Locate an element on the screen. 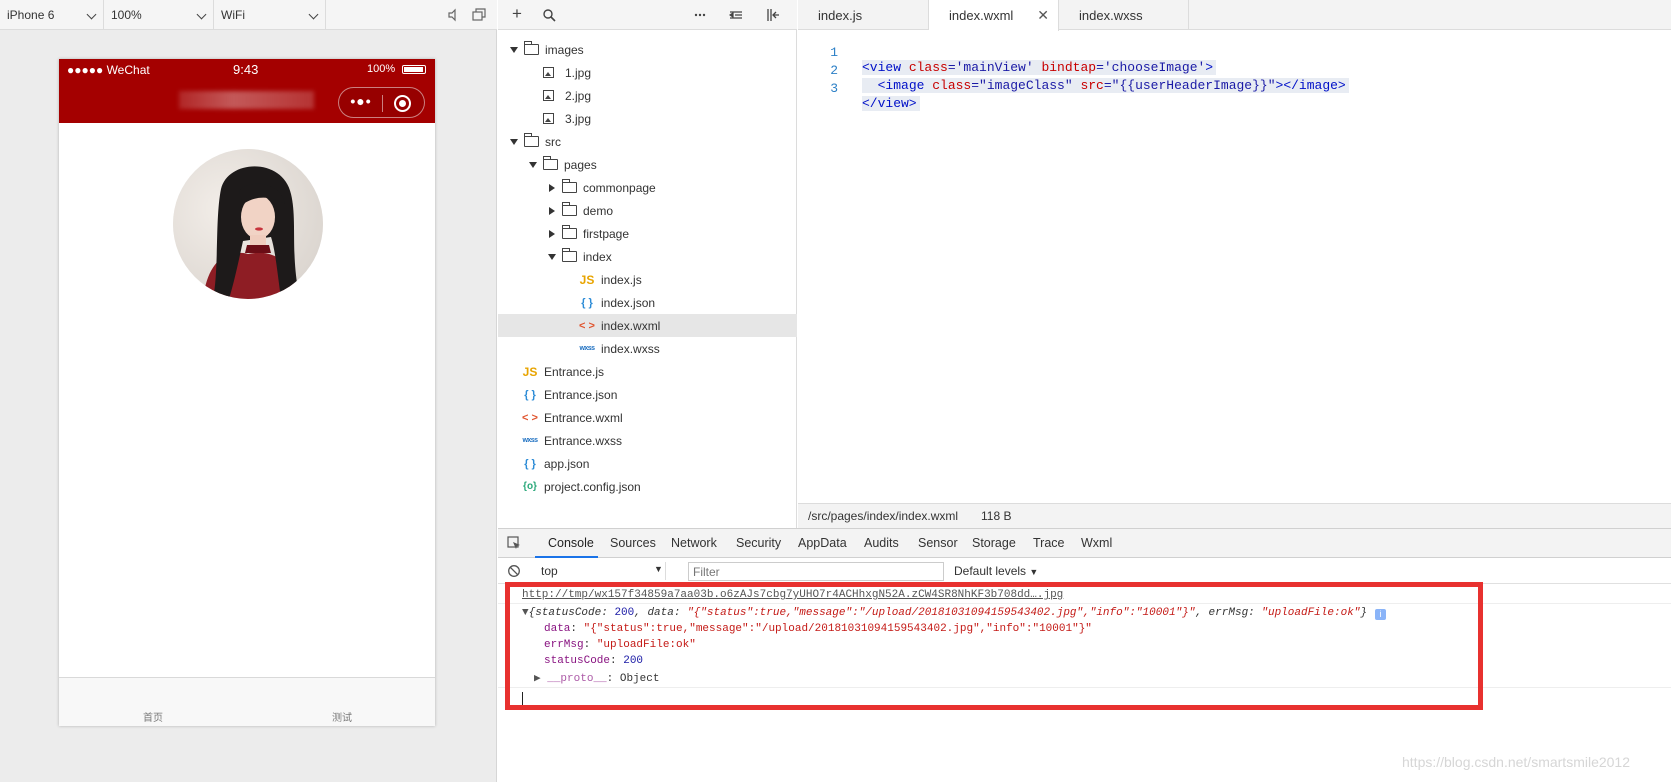 The width and height of the screenshot is (1671, 782). tab-console: Console is located at coordinates (571, 543).